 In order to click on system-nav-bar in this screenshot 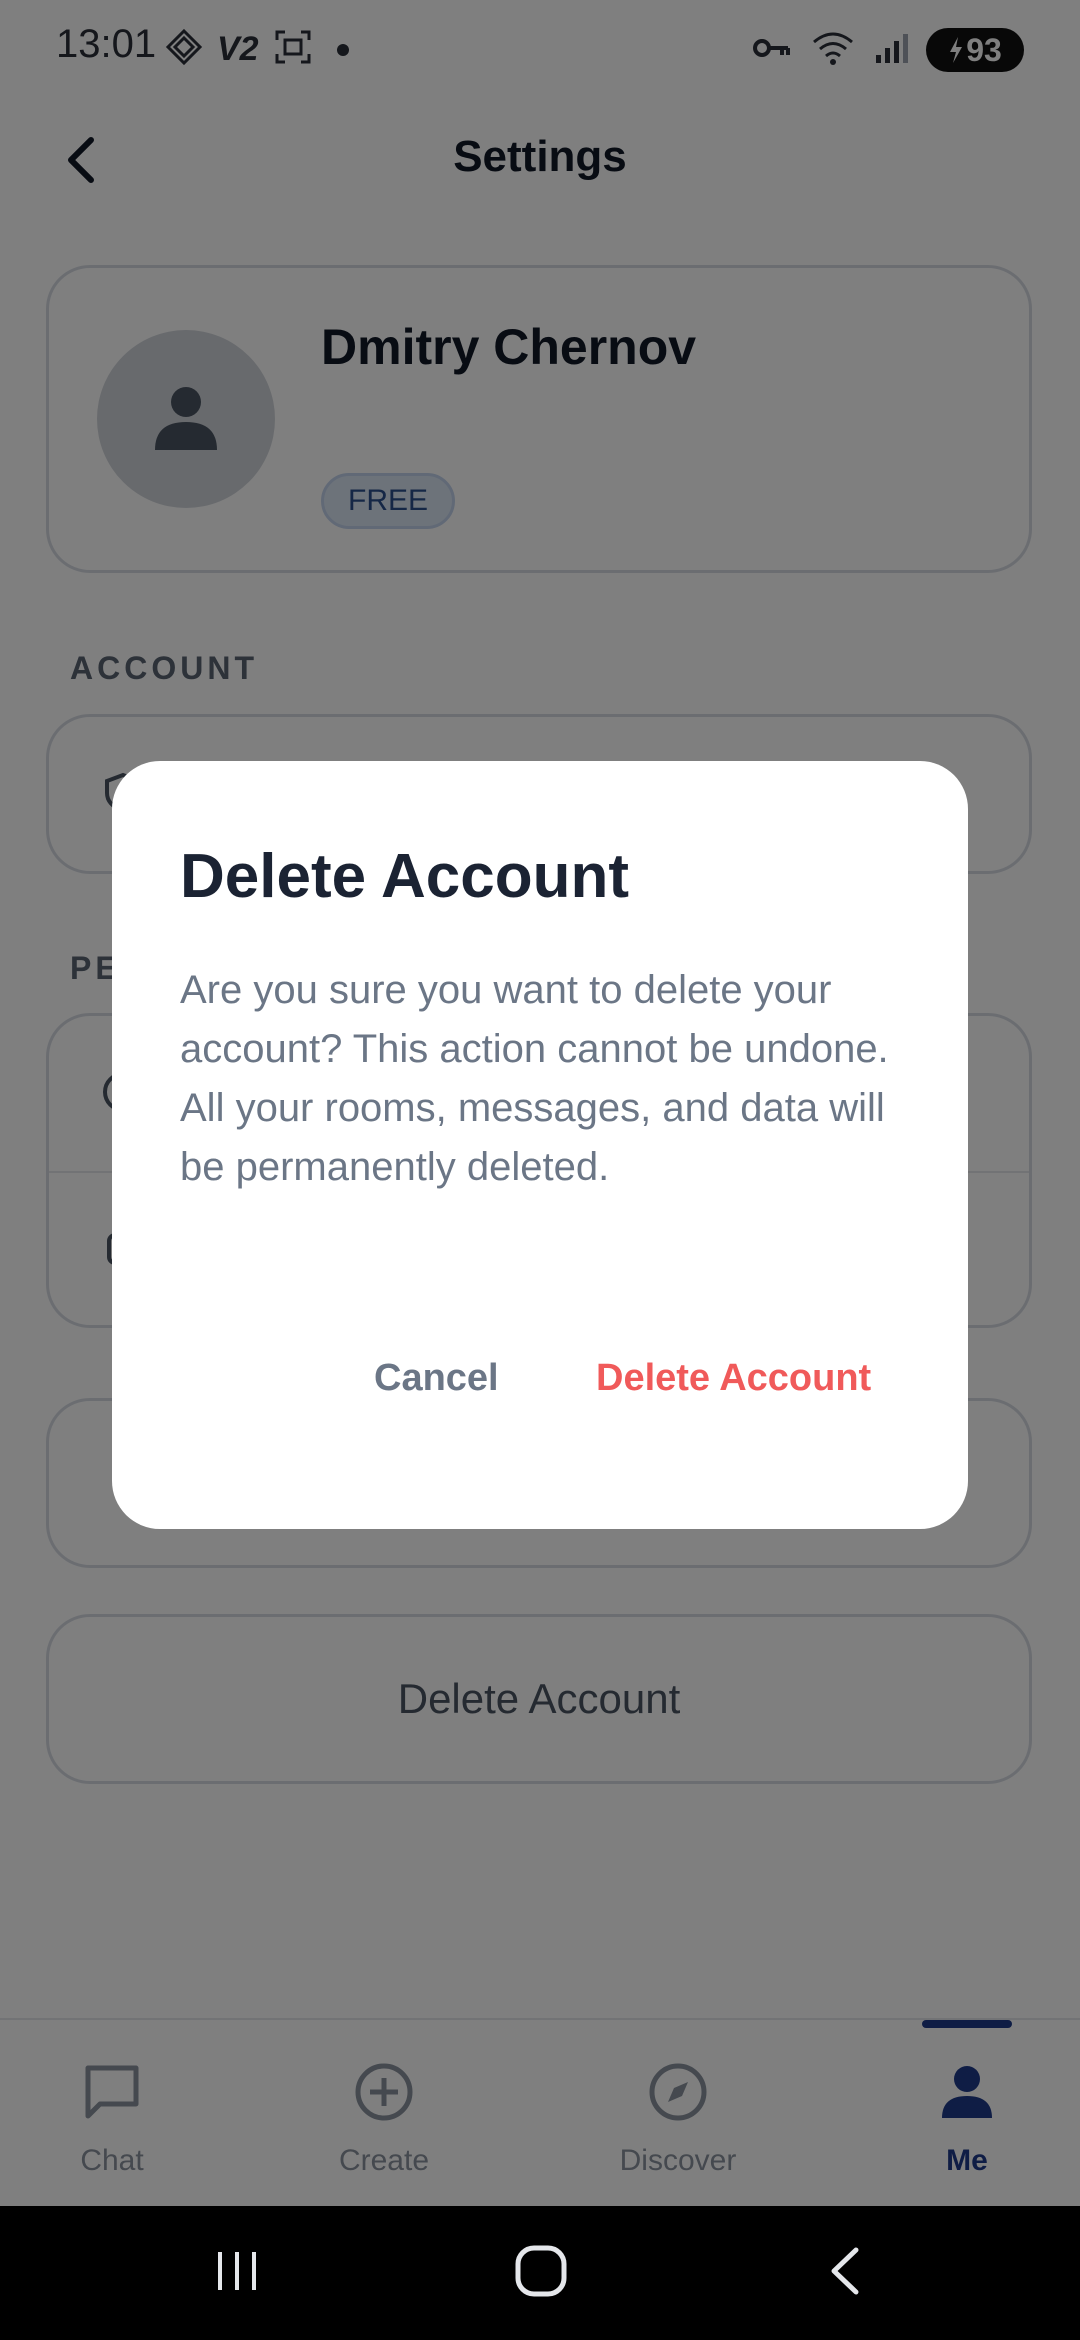, I will do `click(540, 2273)`.